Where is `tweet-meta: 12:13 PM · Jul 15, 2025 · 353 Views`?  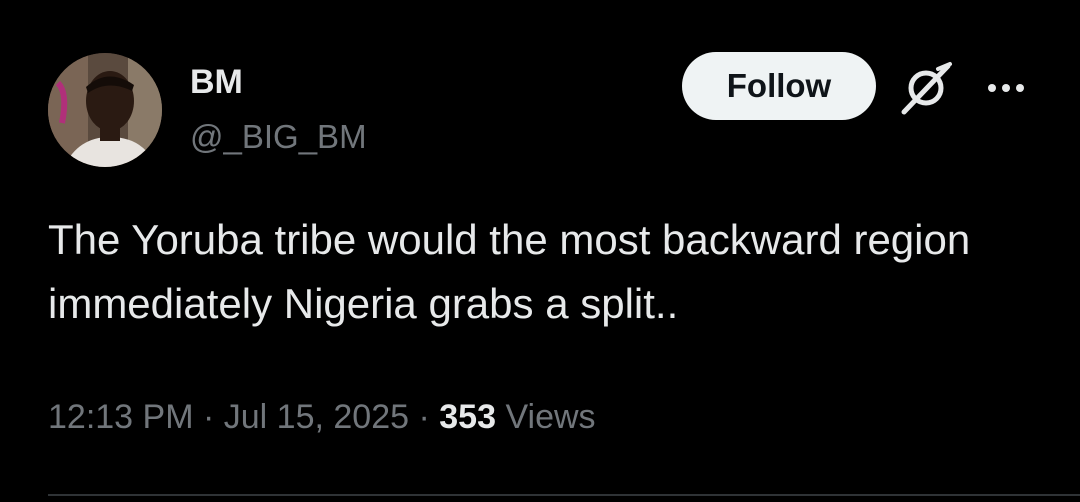
tweet-meta: 12:13 PM · Jul 15, 2025 · 353 Views is located at coordinates (322, 417).